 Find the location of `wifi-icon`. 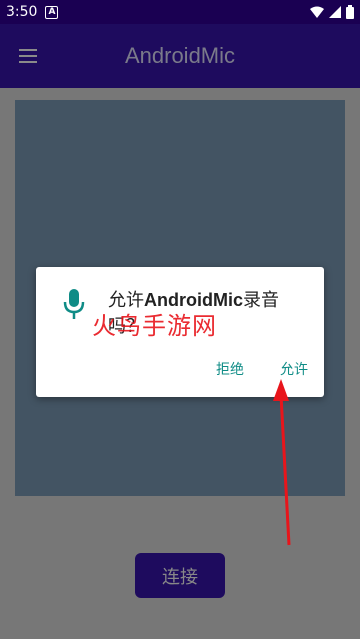

wifi-icon is located at coordinates (317, 12).